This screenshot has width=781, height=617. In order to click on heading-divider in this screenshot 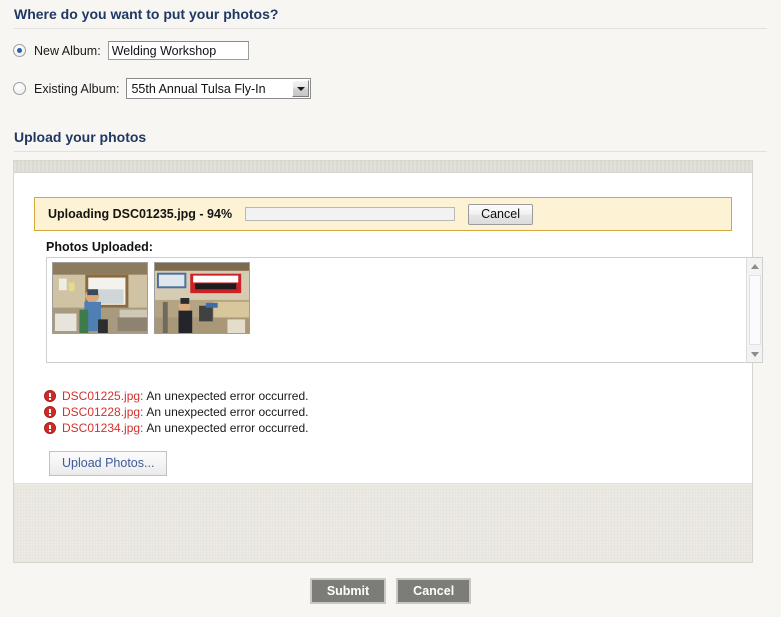, I will do `click(390, 28)`.